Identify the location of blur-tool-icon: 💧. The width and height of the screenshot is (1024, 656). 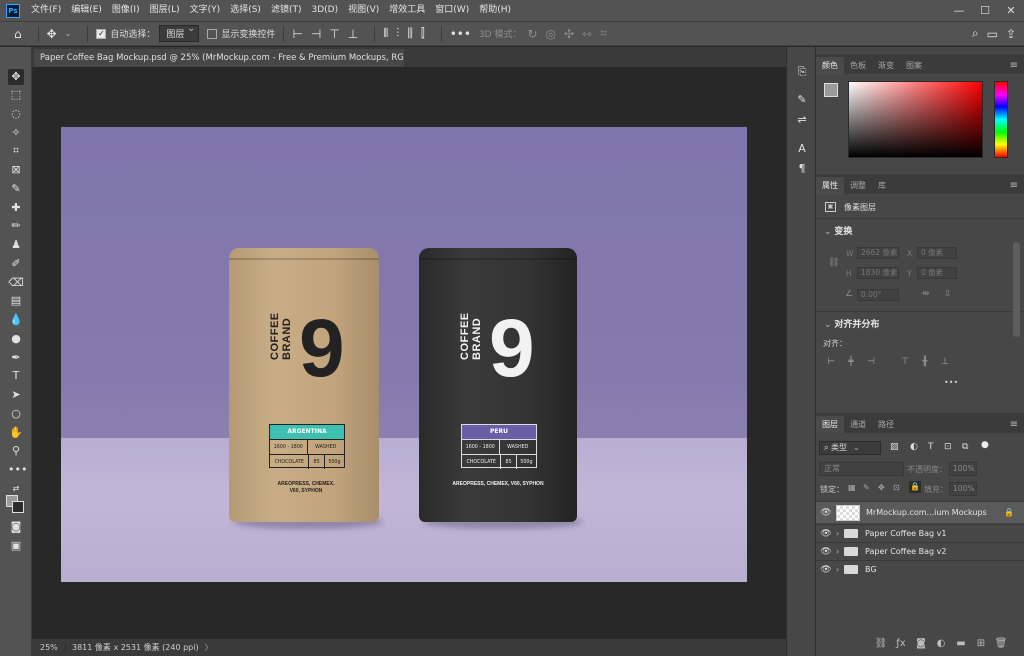
(16, 320).